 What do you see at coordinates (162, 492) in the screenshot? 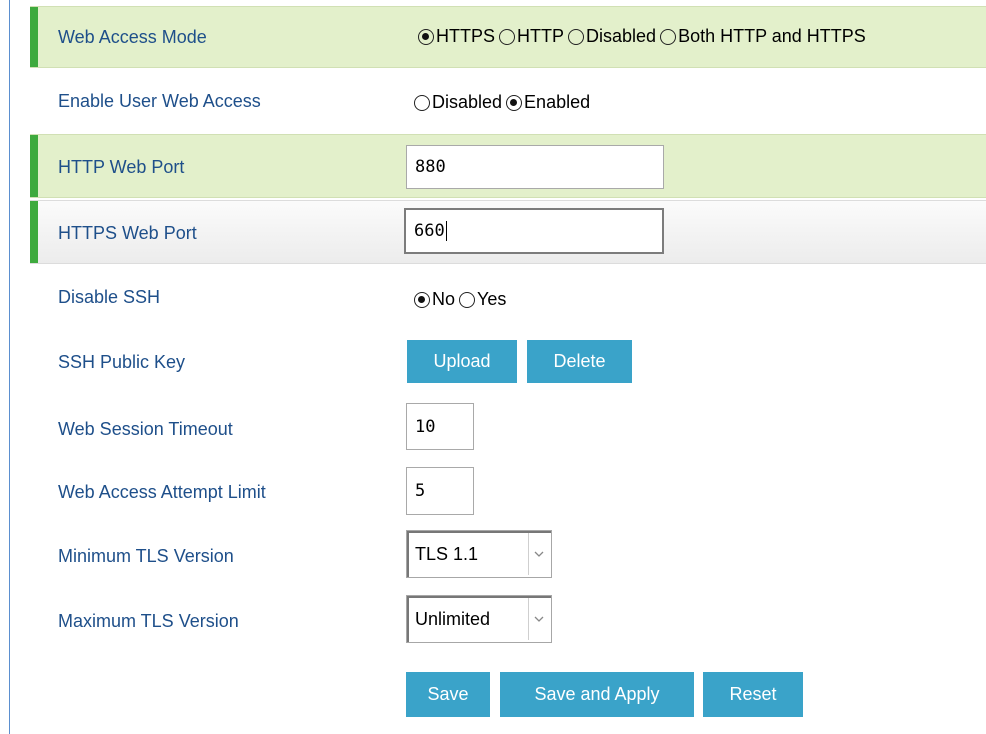
I see `web-access-attempt-limit-label: Web Access Attempt Limit` at bounding box center [162, 492].